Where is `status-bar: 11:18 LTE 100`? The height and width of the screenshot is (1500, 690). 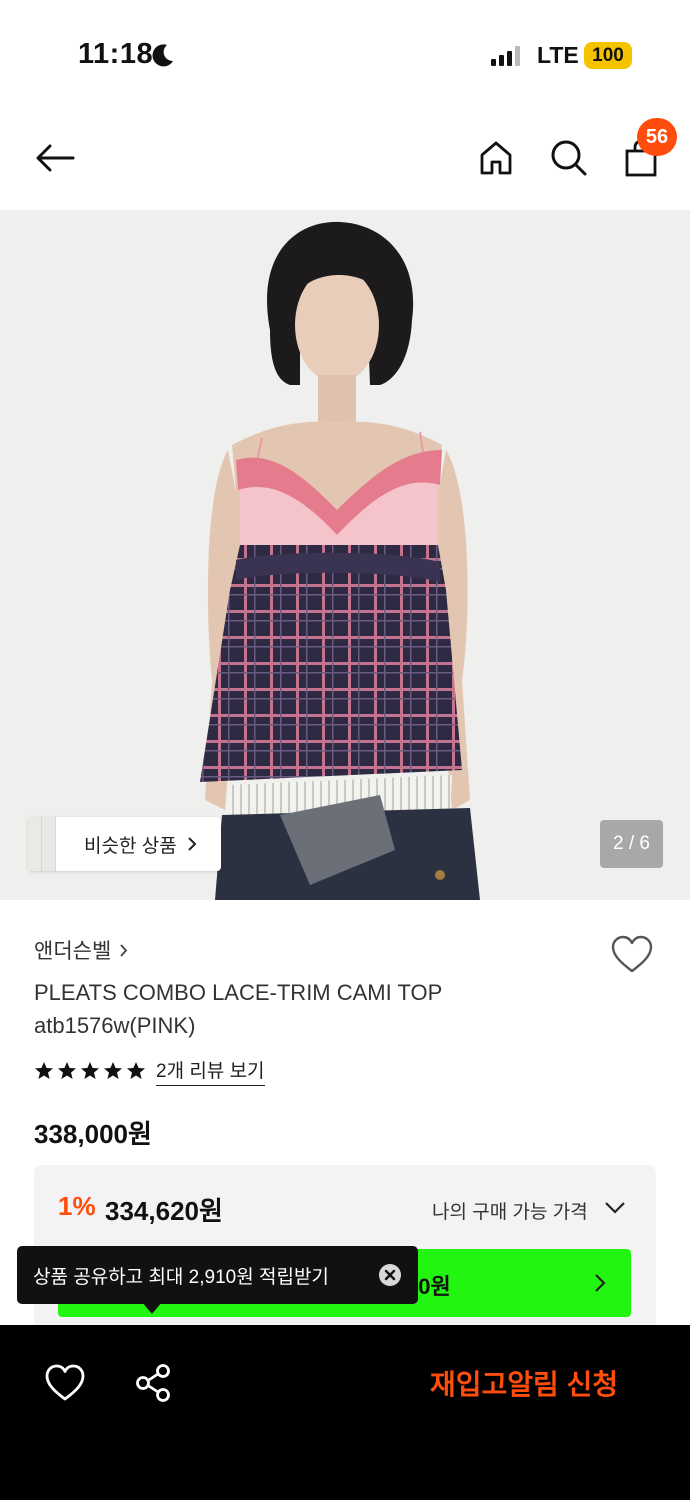
status-bar: 11:18 LTE 100 is located at coordinates (345, 55).